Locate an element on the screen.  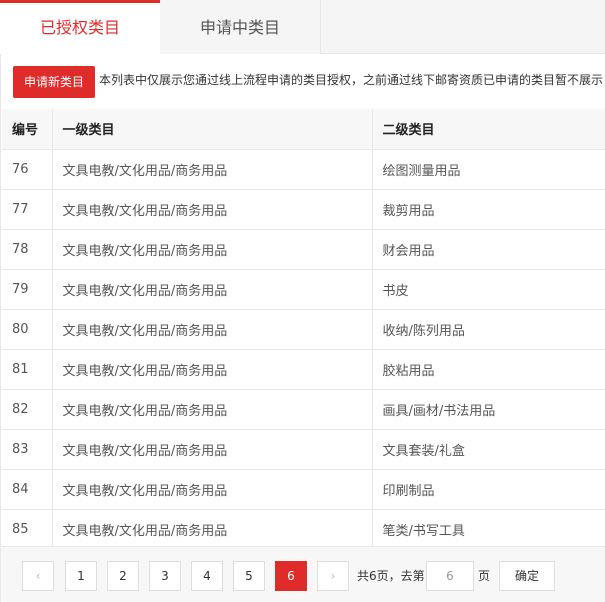
cell-id: 82 is located at coordinates (27, 409).